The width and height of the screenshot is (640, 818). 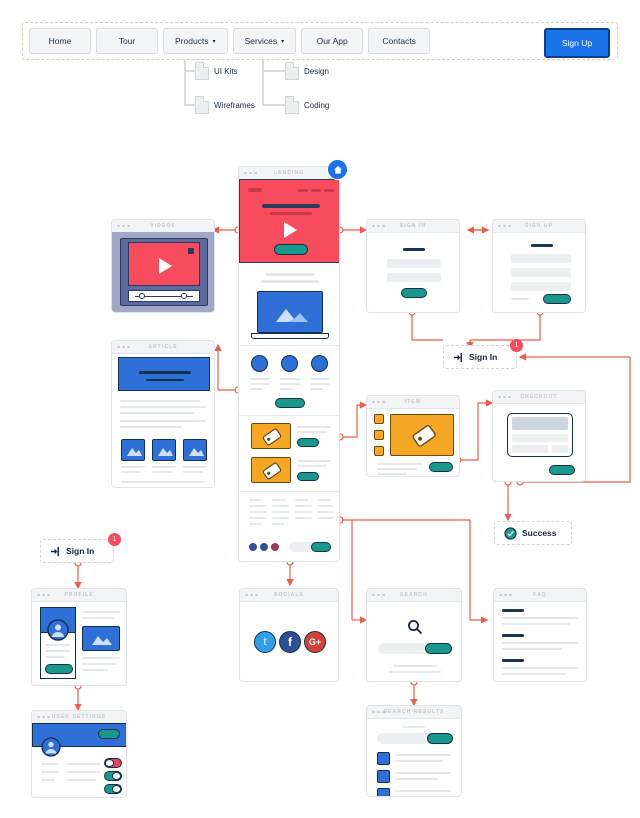 I want to click on add-to-cart-button, so click(x=441, y=467).